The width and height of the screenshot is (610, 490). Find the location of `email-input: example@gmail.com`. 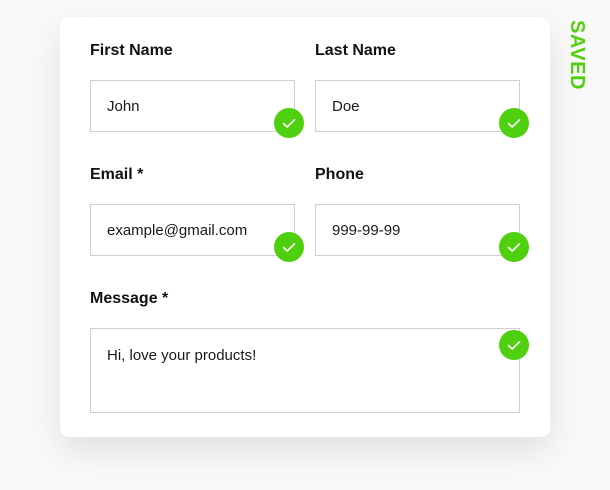

email-input: example@gmail.com is located at coordinates (192, 230).